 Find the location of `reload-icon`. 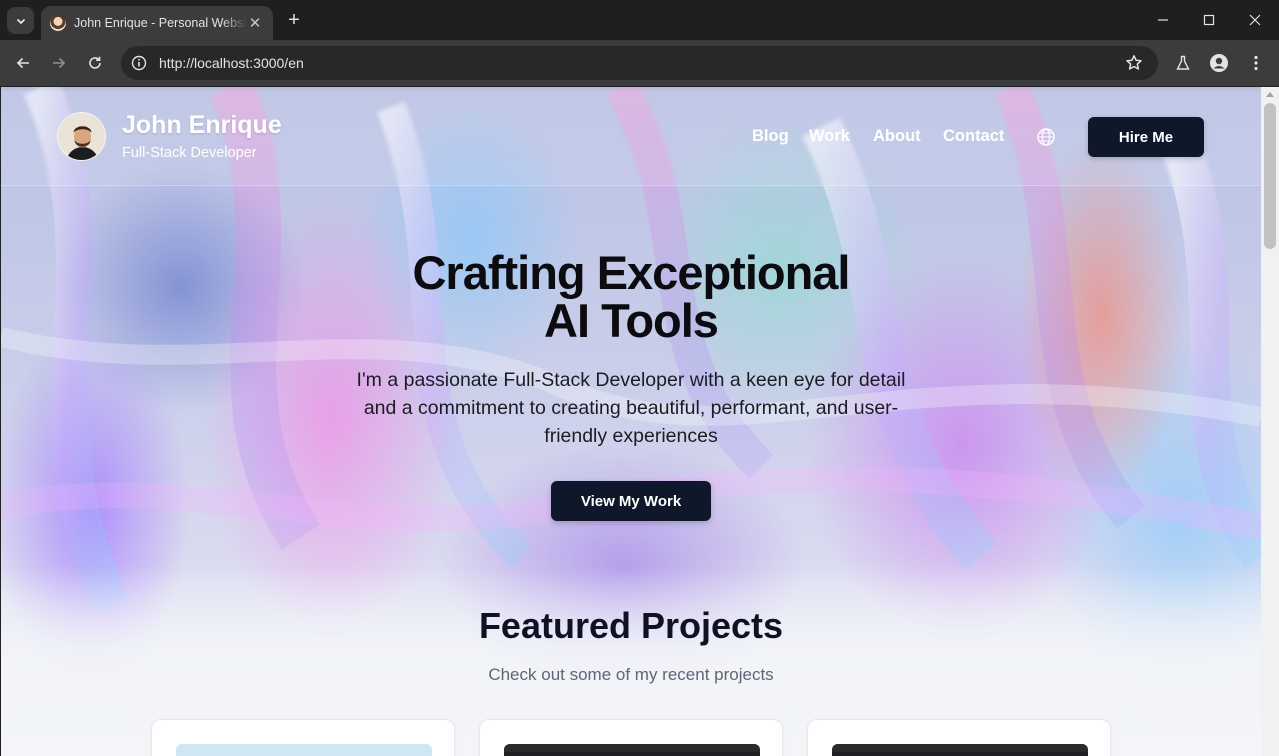

reload-icon is located at coordinates (95, 62).